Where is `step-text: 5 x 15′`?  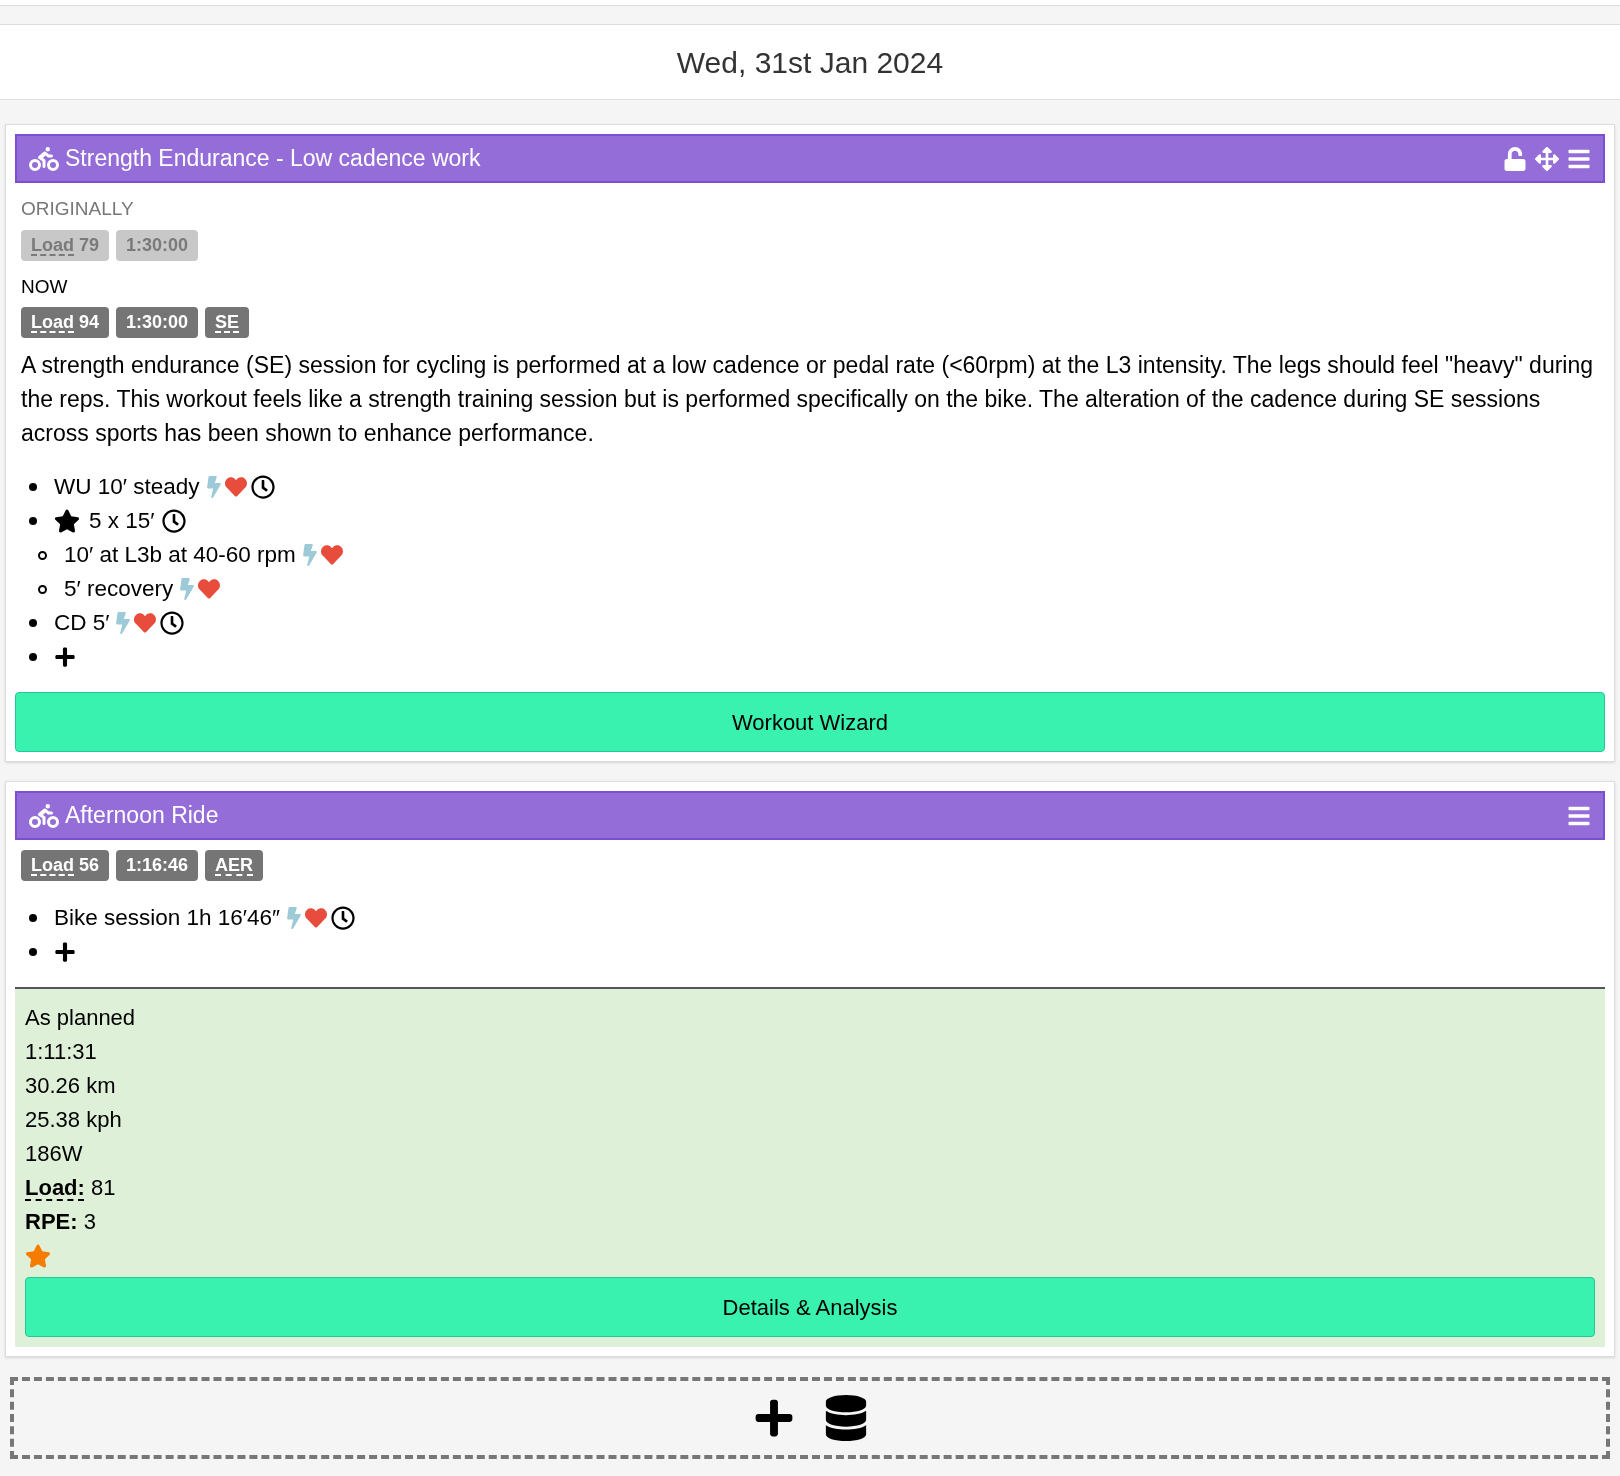
step-text: 5 x 15′ is located at coordinates (122, 521).